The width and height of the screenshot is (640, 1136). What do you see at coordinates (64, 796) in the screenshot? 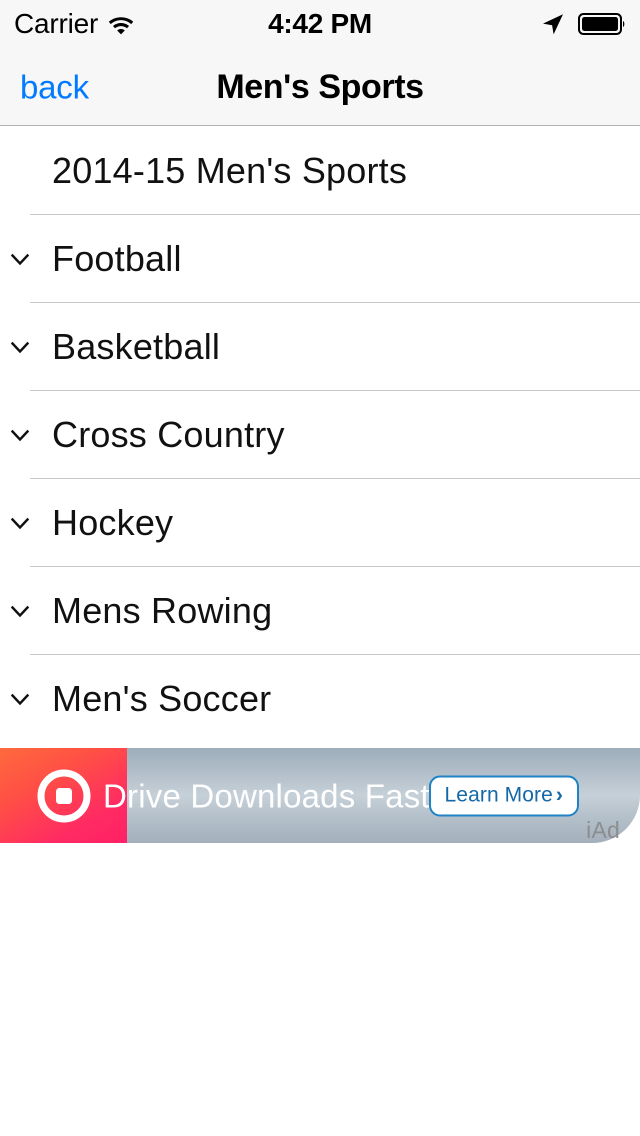
I see `target-square-icon` at bounding box center [64, 796].